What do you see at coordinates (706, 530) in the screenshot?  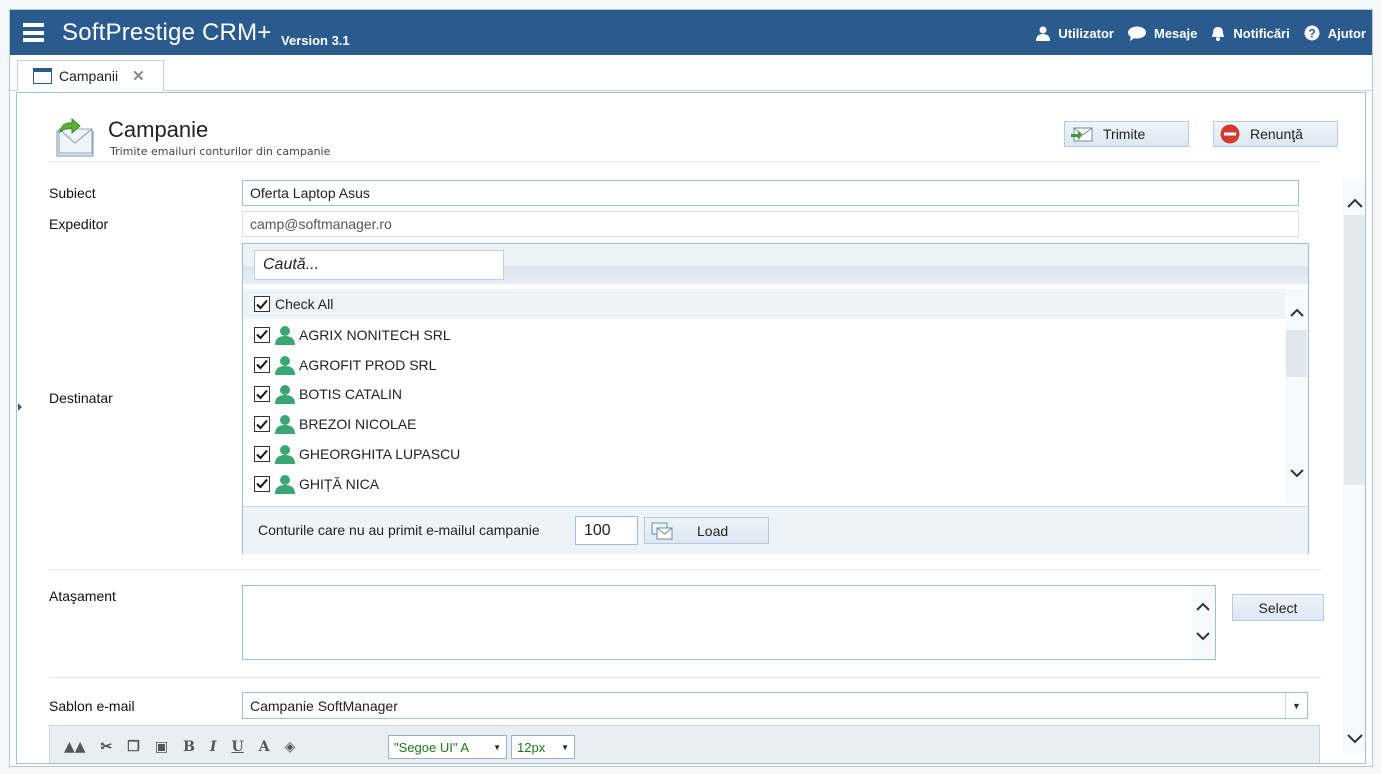 I see `load-button: Load` at bounding box center [706, 530].